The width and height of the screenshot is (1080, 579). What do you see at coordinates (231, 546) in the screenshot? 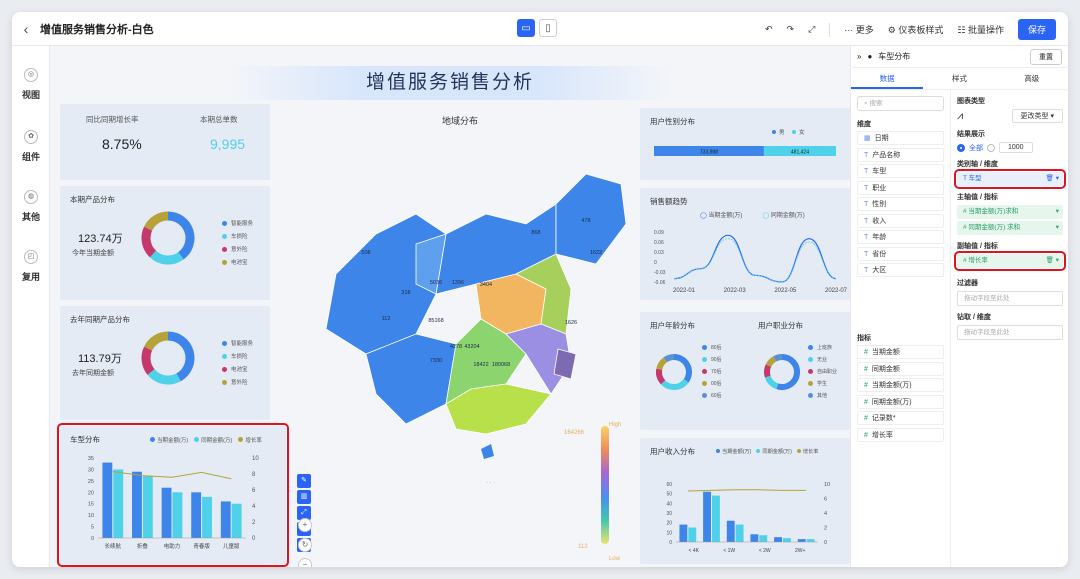
I see `x-tick-label: 儿童版` at bounding box center [231, 546].